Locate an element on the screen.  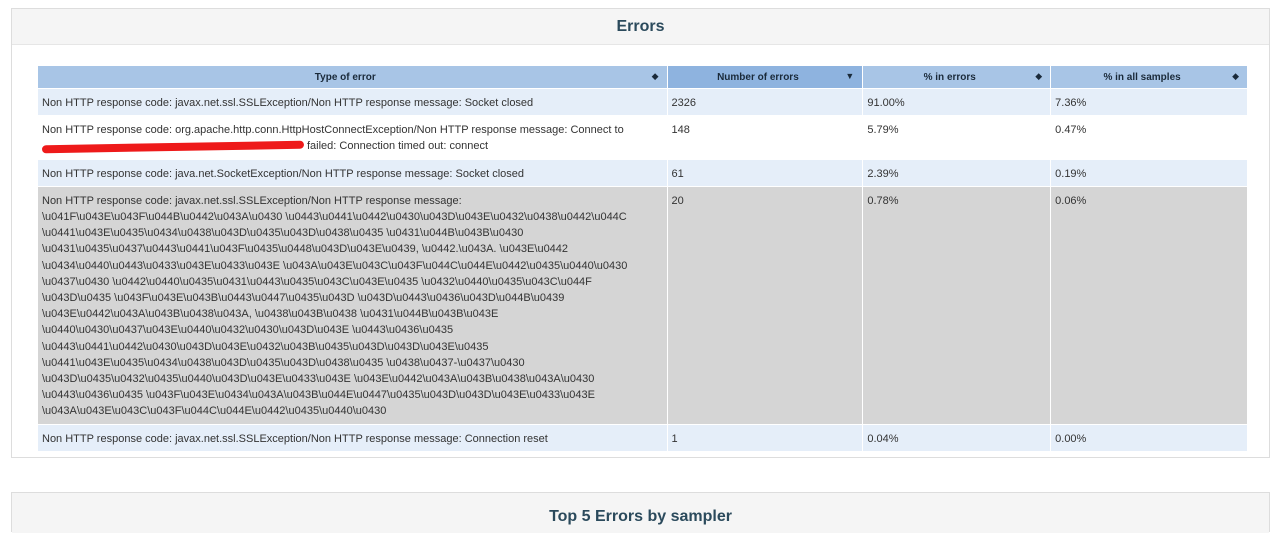
column-header-label: Number of errors is located at coordinates (758, 77).